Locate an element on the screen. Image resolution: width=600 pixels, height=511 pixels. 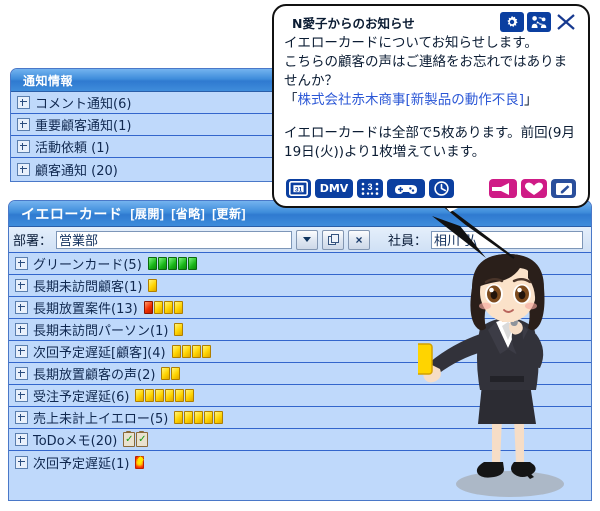
bubble-line-6: 19日(火))より1枚増えています。 is located at coordinates (385, 152).